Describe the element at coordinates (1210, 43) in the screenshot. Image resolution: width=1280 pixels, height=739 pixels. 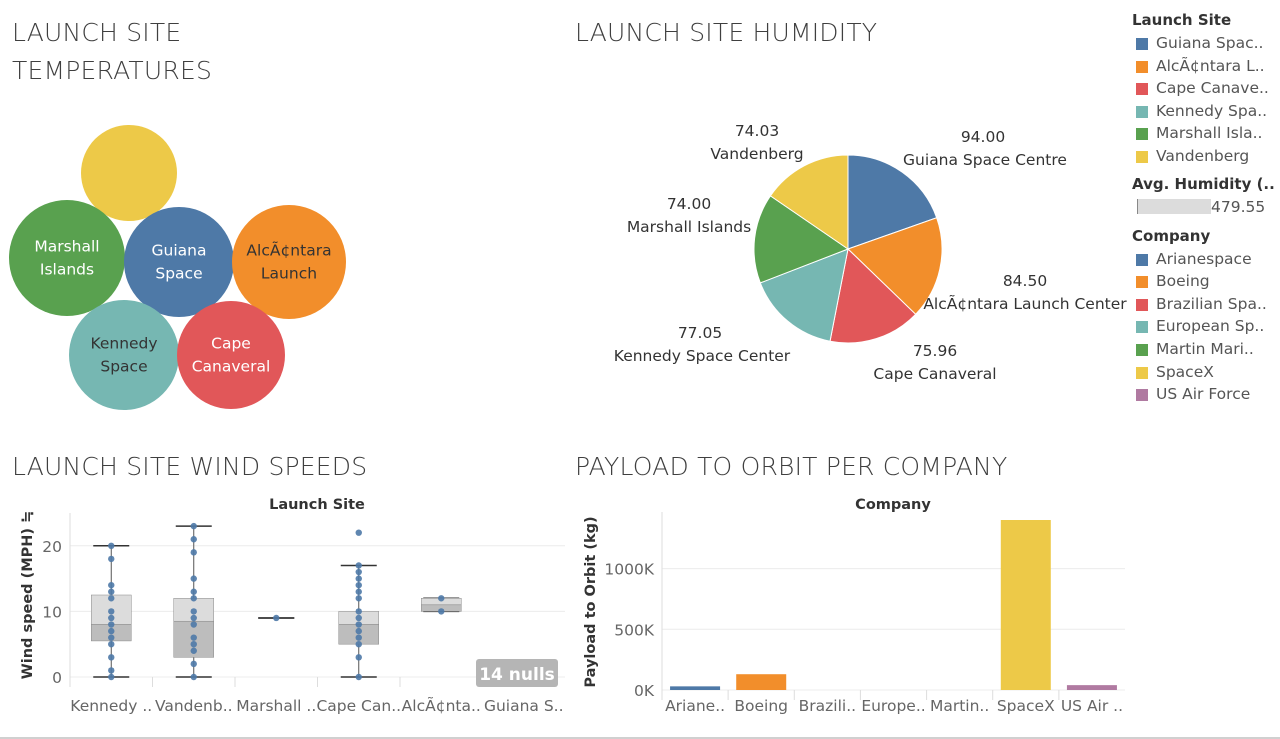
I see `legend-launch-site-label: Guiana Spac..` at that location.